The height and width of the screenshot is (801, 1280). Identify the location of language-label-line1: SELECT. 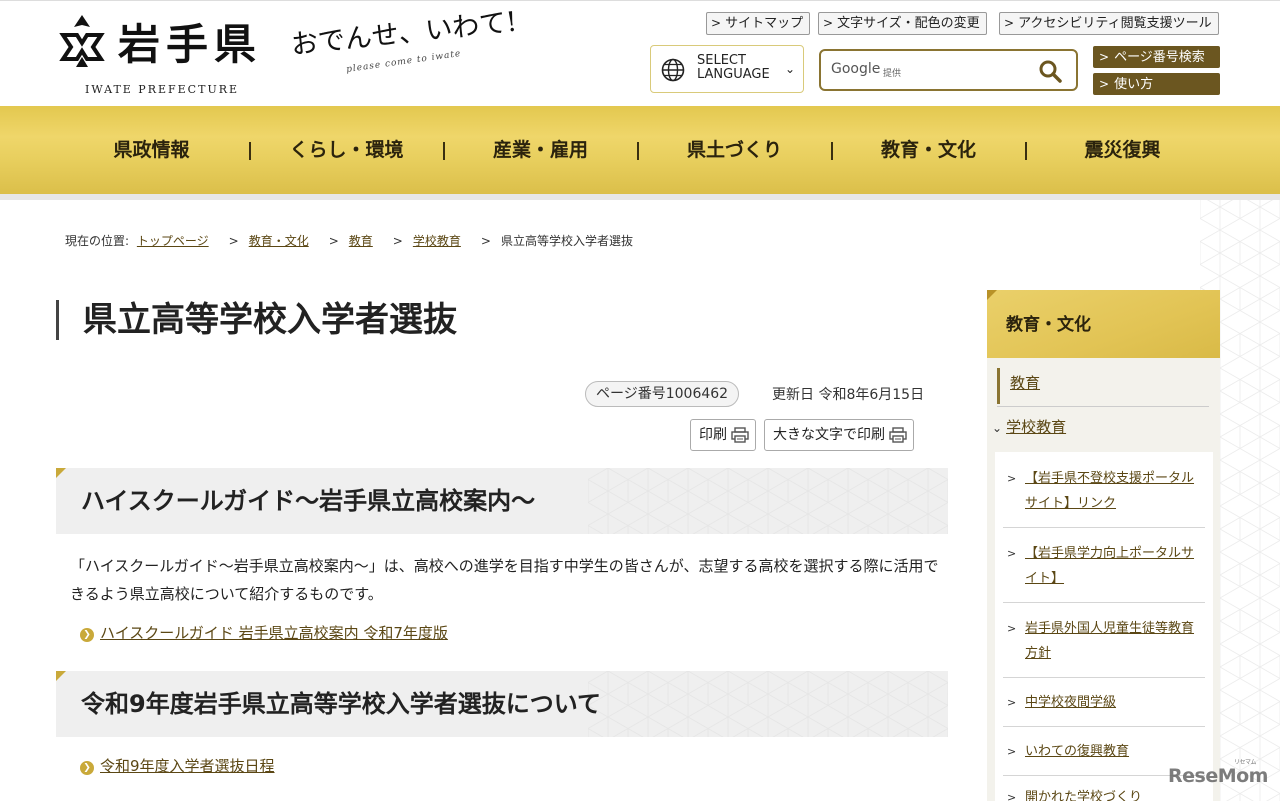
(721, 60).